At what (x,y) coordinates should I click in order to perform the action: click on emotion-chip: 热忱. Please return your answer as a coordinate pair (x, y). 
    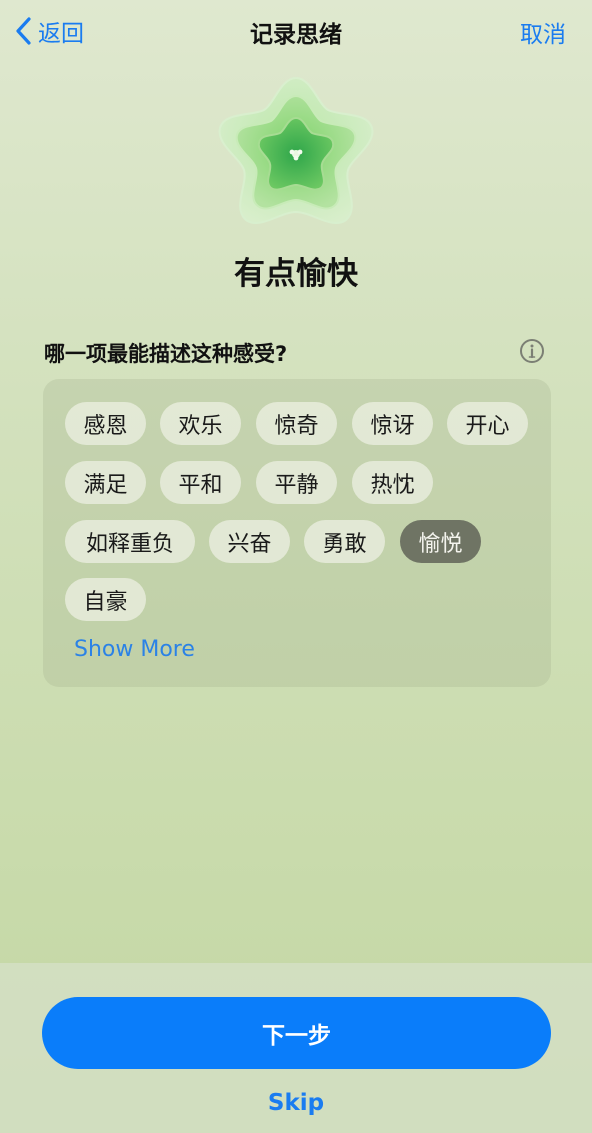
    Looking at the image, I should click on (392, 482).